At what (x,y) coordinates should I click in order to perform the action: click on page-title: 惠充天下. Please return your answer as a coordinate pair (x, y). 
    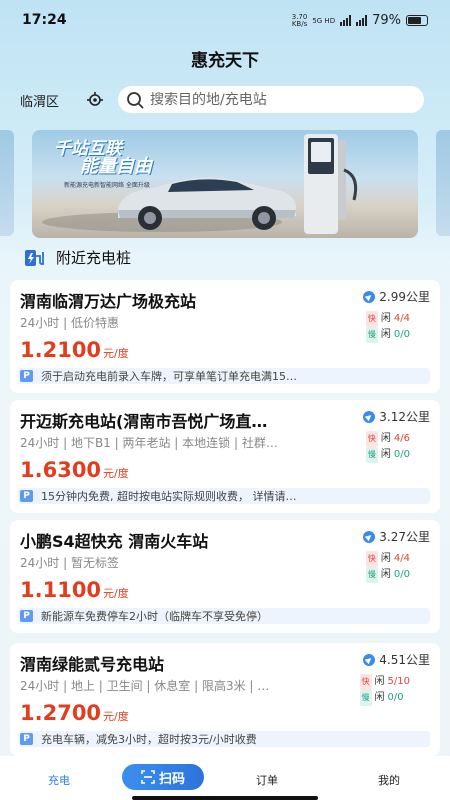
    Looking at the image, I should click on (225, 61).